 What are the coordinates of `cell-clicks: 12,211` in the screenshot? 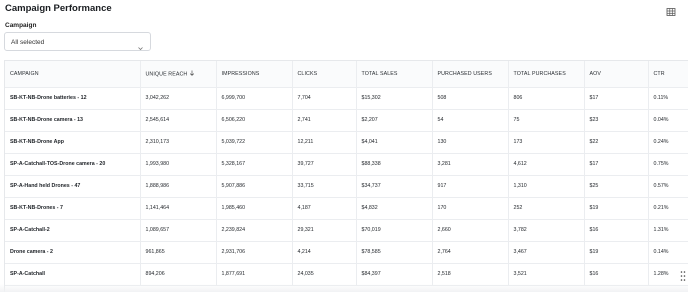 It's located at (324, 142).